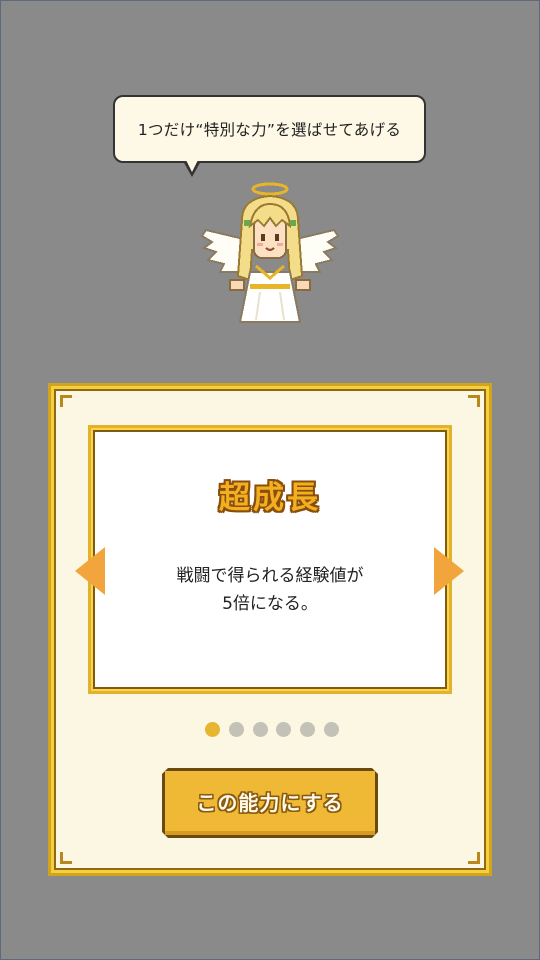  I want to click on ability-description: 戦闘で得られる経験値が 5倍になる。, so click(270, 590).